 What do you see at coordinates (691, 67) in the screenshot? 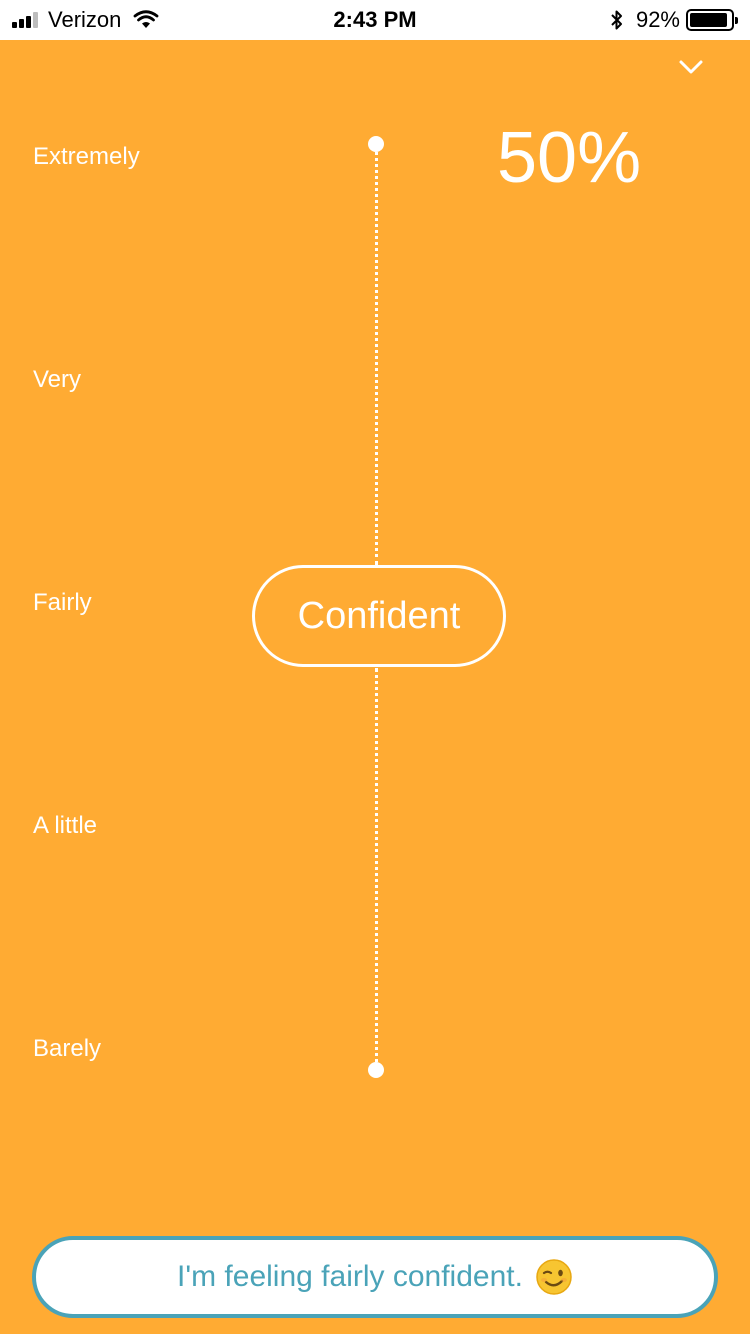
I see `chevron-down-icon` at bounding box center [691, 67].